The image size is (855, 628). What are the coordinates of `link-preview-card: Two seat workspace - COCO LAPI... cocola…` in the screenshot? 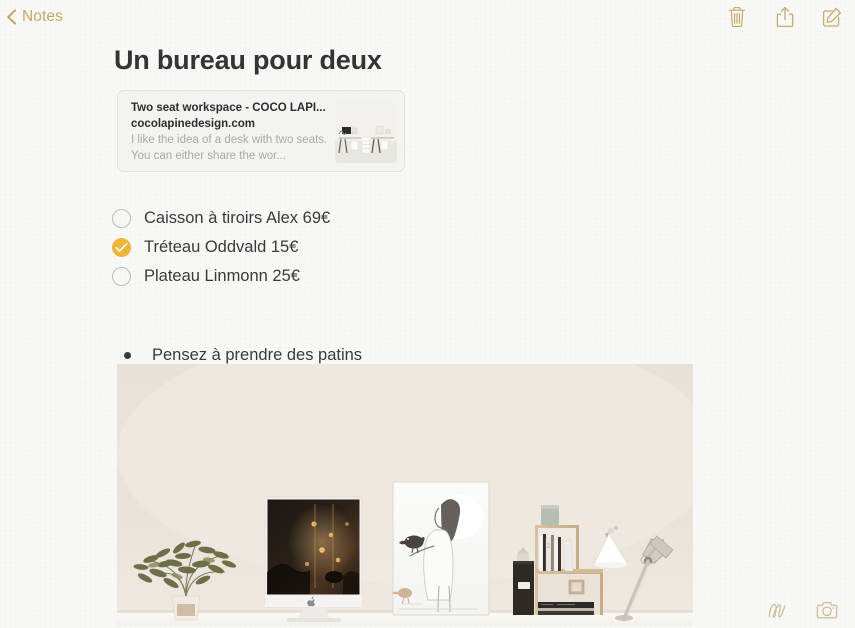 It's located at (261, 131).